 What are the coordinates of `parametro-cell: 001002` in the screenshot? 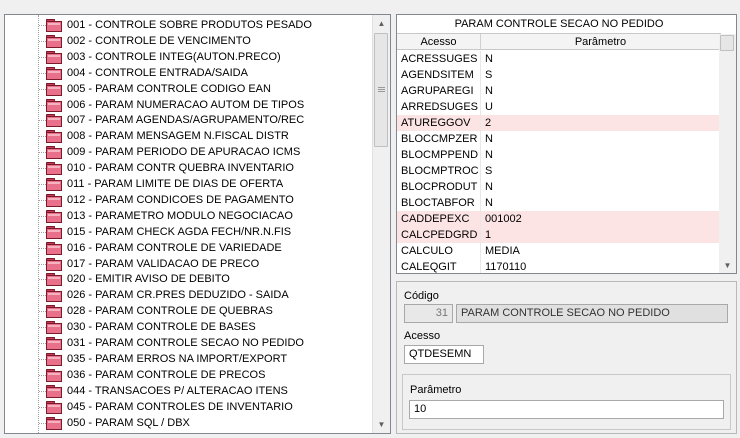 It's located at (503, 219).